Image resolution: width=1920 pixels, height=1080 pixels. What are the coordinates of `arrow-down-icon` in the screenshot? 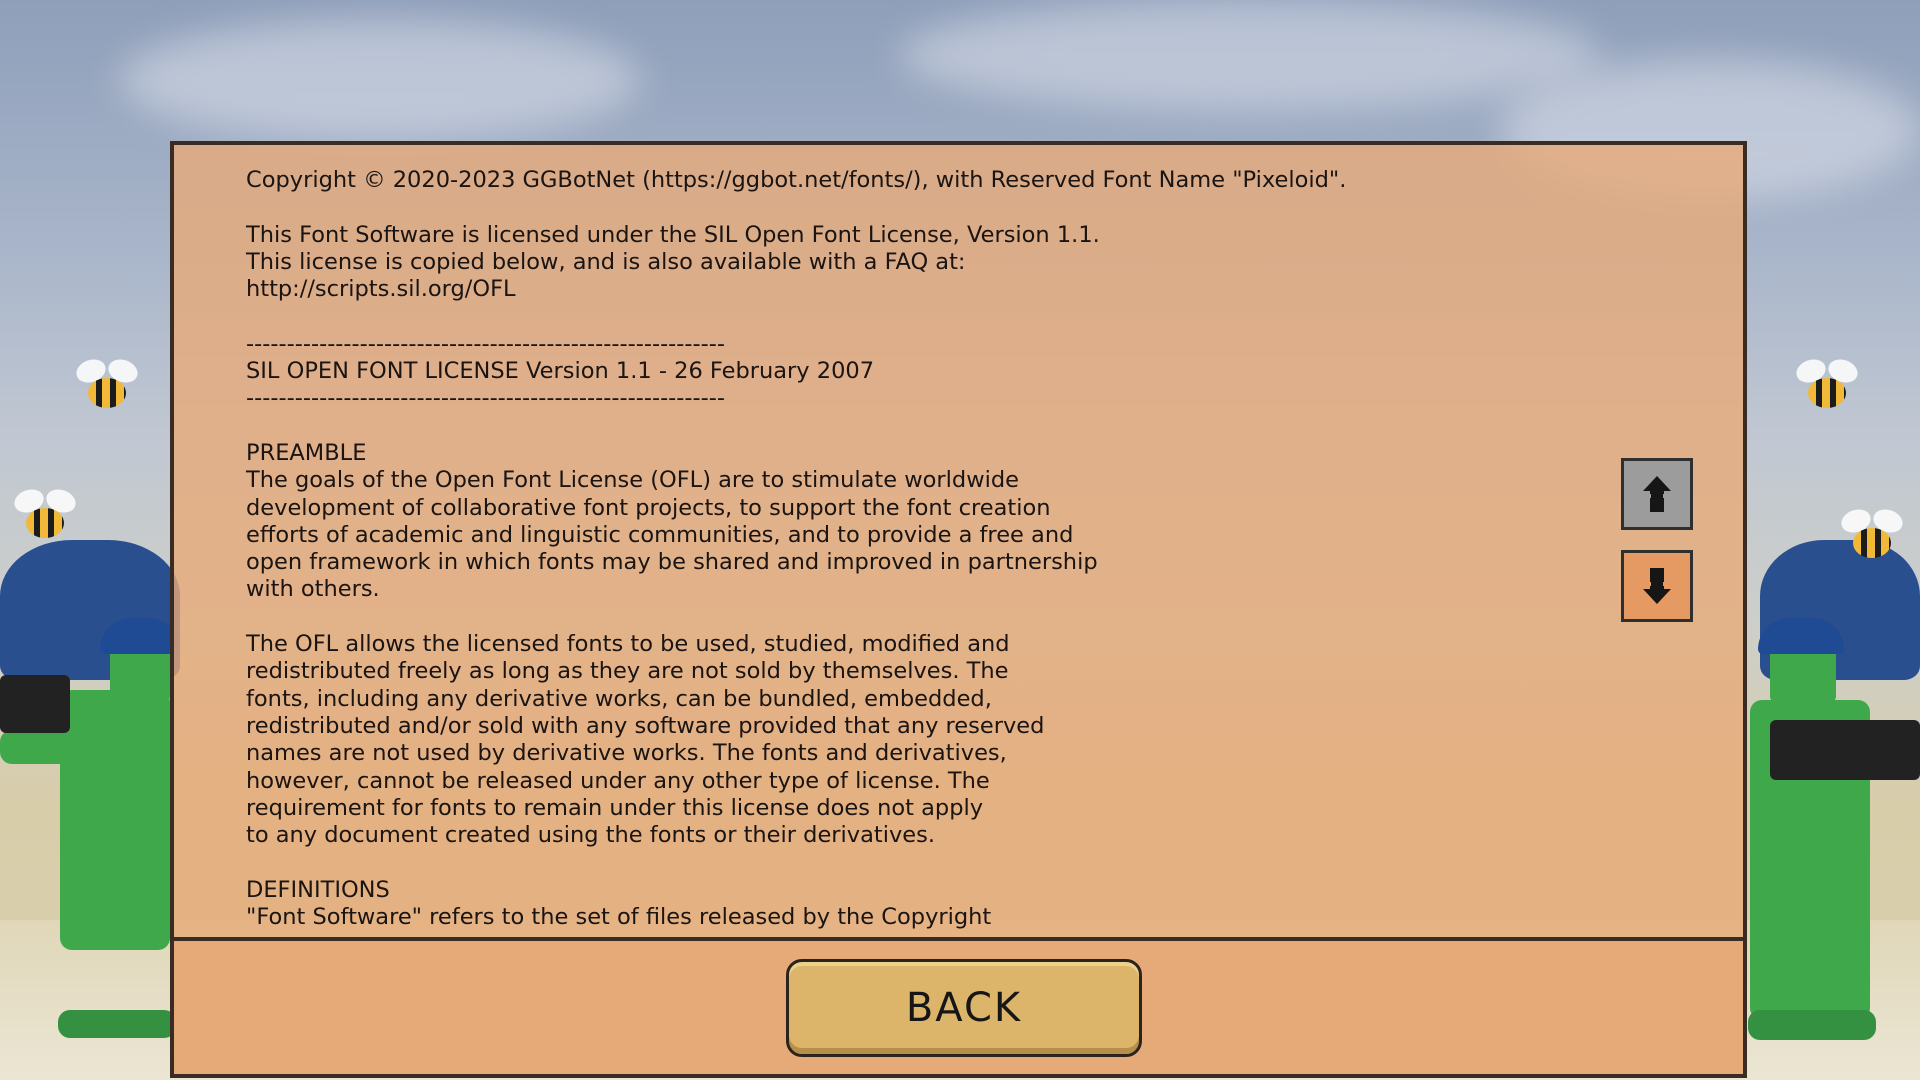 It's located at (1657, 586).